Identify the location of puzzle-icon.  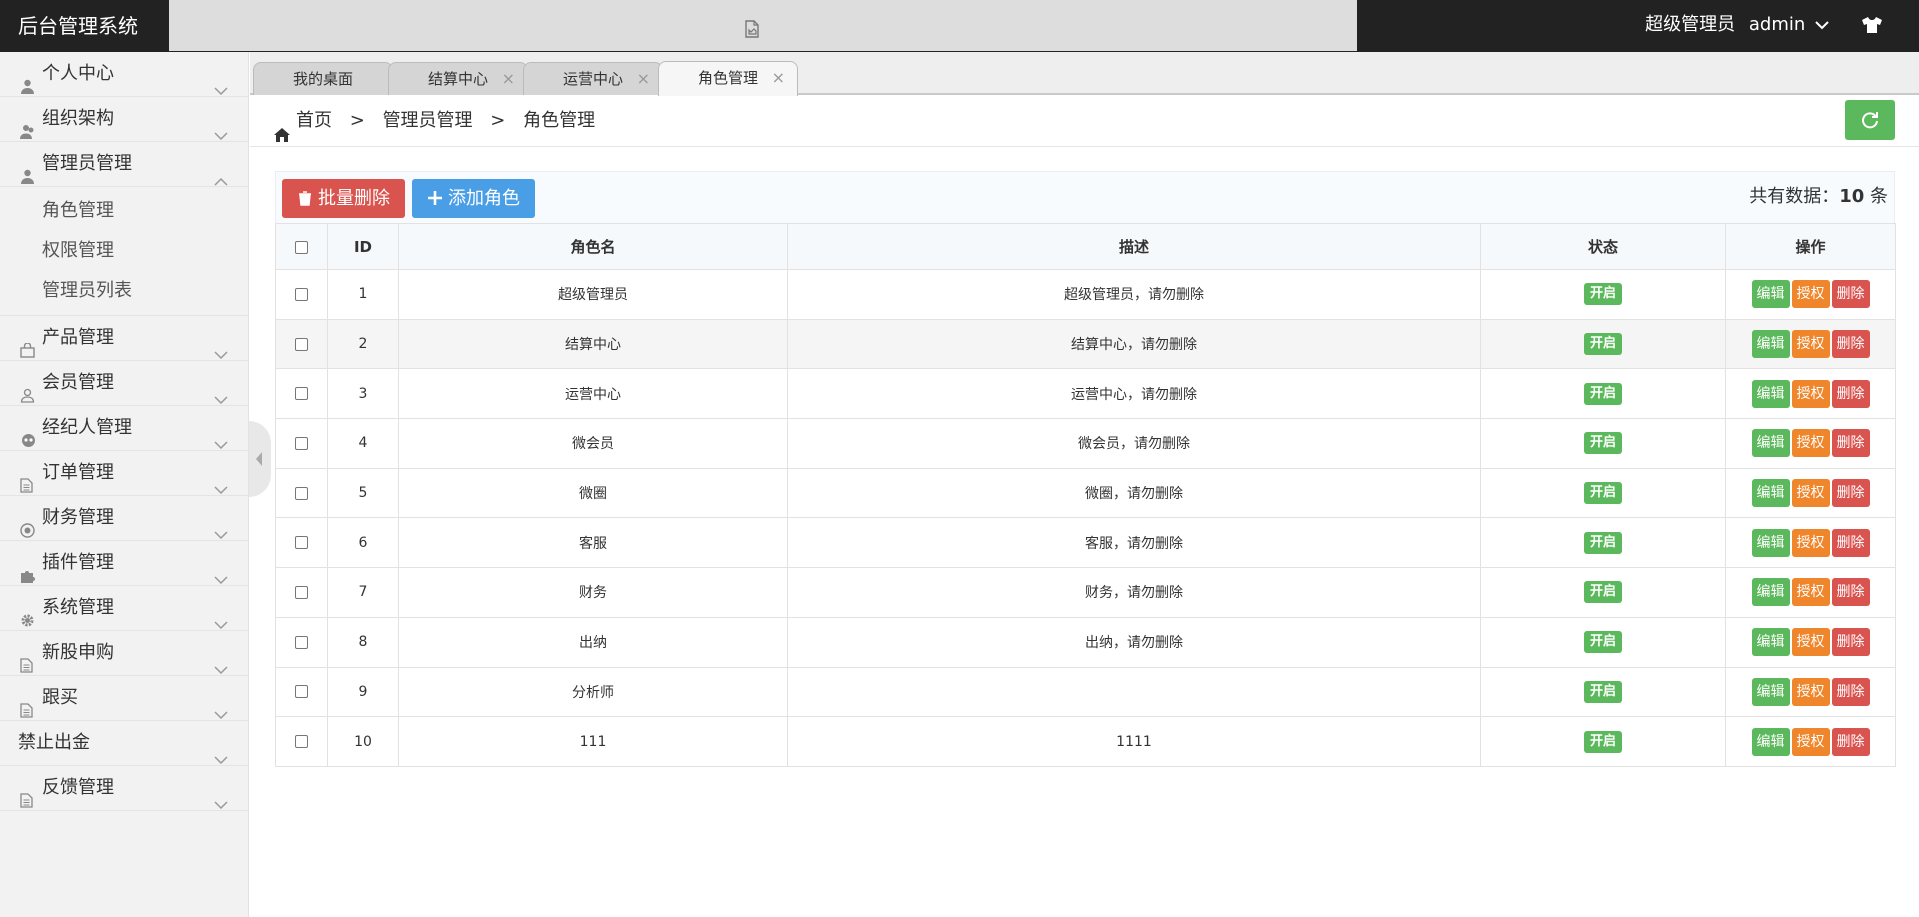
(27, 569).